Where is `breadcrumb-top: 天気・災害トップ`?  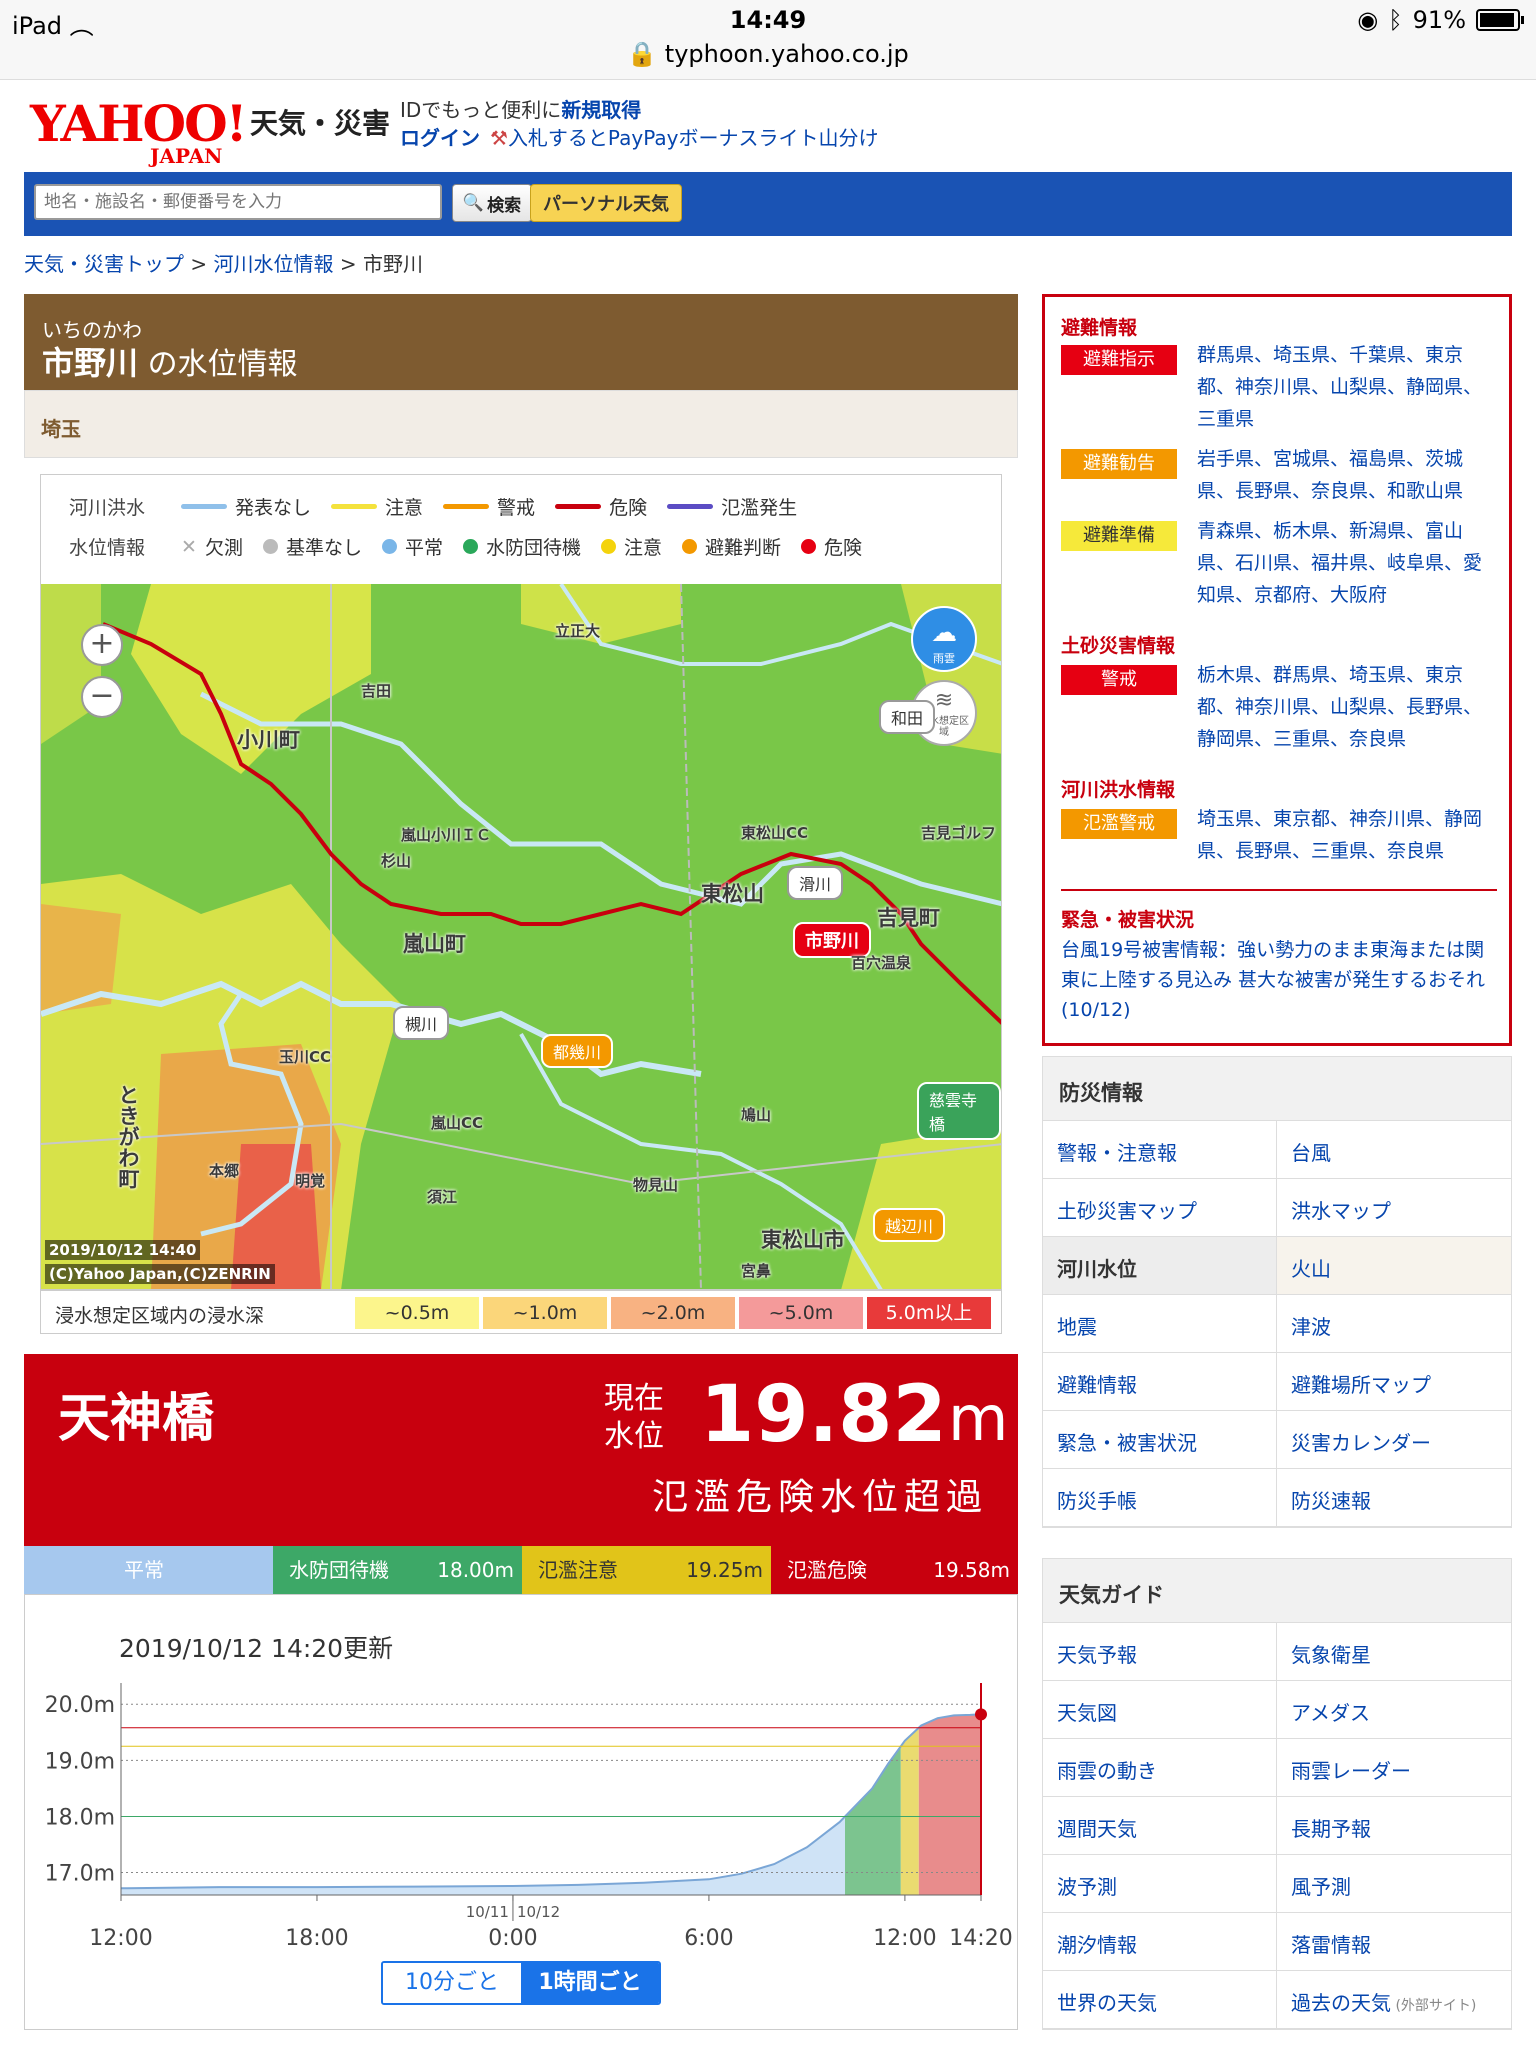
breadcrumb-top: 天気・災害トップ is located at coordinates (104, 264).